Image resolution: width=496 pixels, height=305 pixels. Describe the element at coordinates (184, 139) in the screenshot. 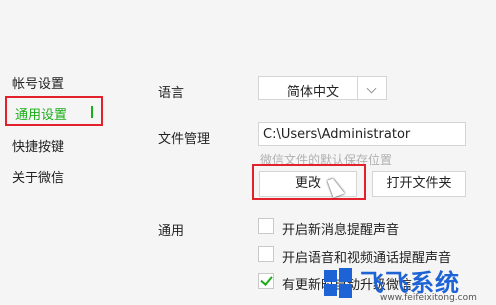

I see `file-manage-label: 文件管理` at that location.